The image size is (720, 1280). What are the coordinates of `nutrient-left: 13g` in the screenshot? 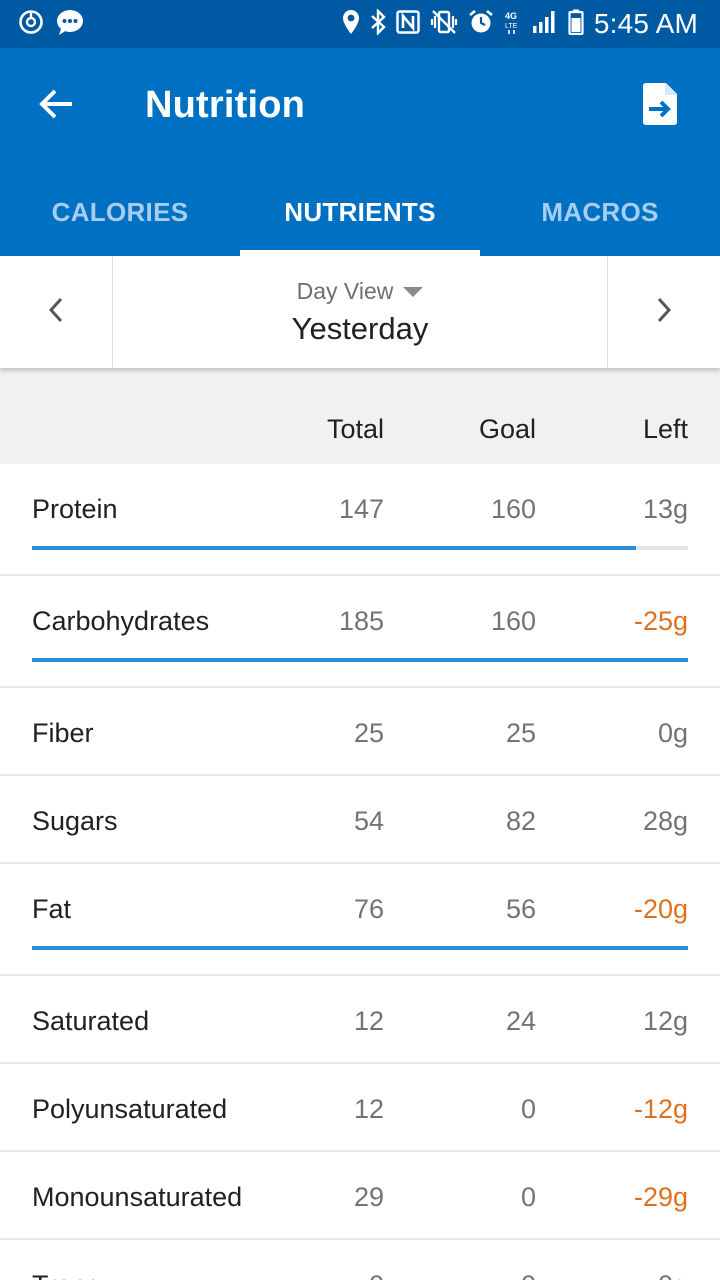 It's located at (665, 509).